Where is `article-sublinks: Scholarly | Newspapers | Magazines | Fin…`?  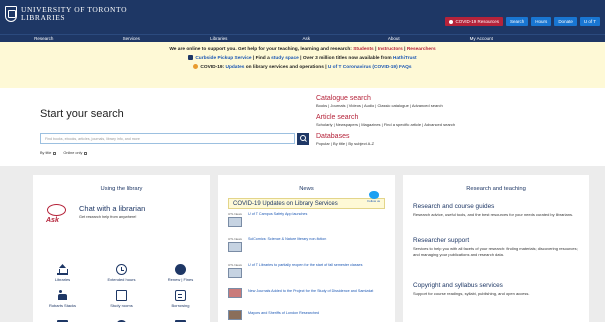 article-sublinks: Scholarly | Newspapers | Magazines | Fin… is located at coordinates (460, 125).